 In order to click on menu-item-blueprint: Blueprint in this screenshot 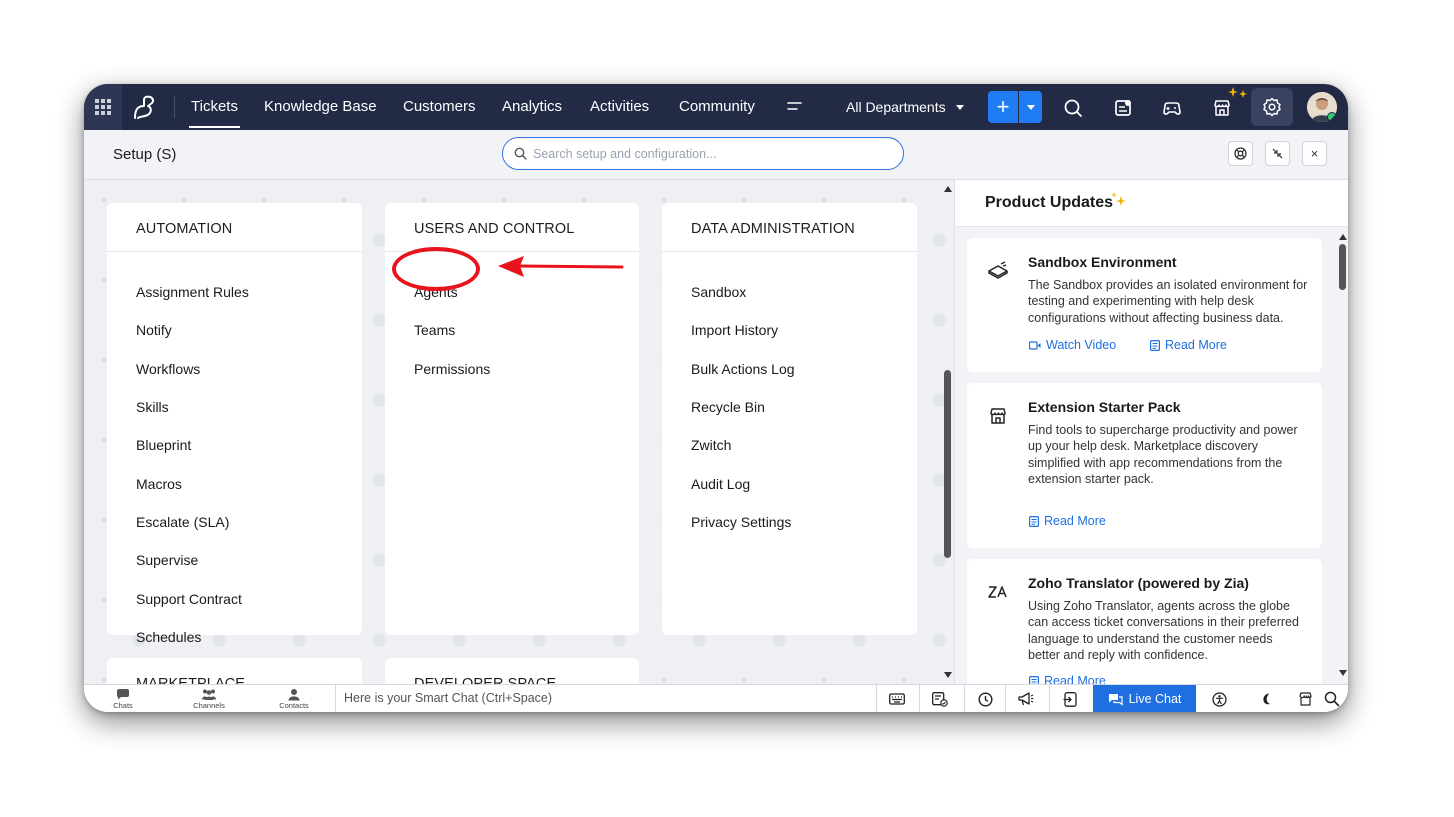, I will do `click(163, 445)`.